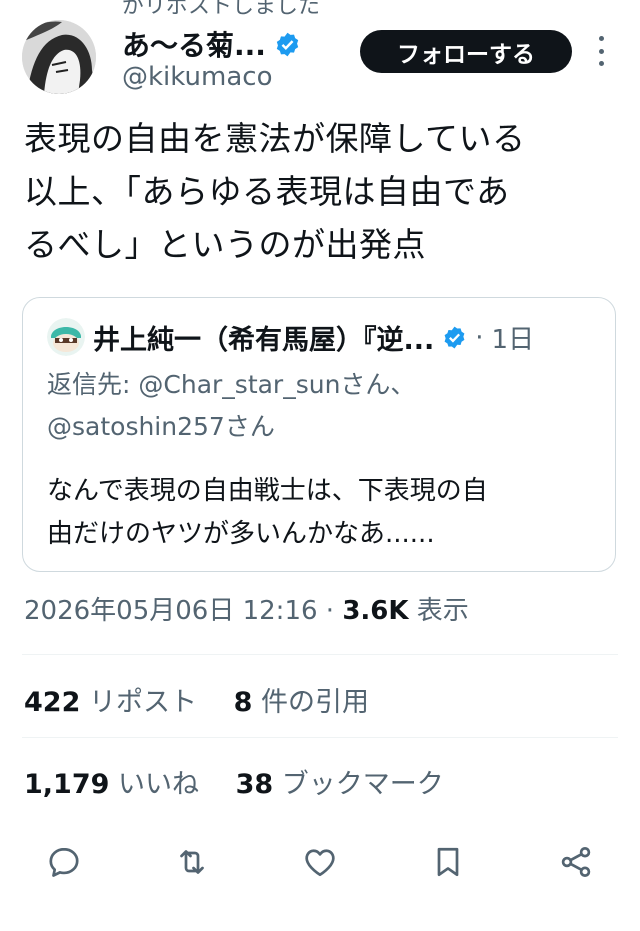  I want to click on quote-avatar-illustration-icon, so click(66, 337).